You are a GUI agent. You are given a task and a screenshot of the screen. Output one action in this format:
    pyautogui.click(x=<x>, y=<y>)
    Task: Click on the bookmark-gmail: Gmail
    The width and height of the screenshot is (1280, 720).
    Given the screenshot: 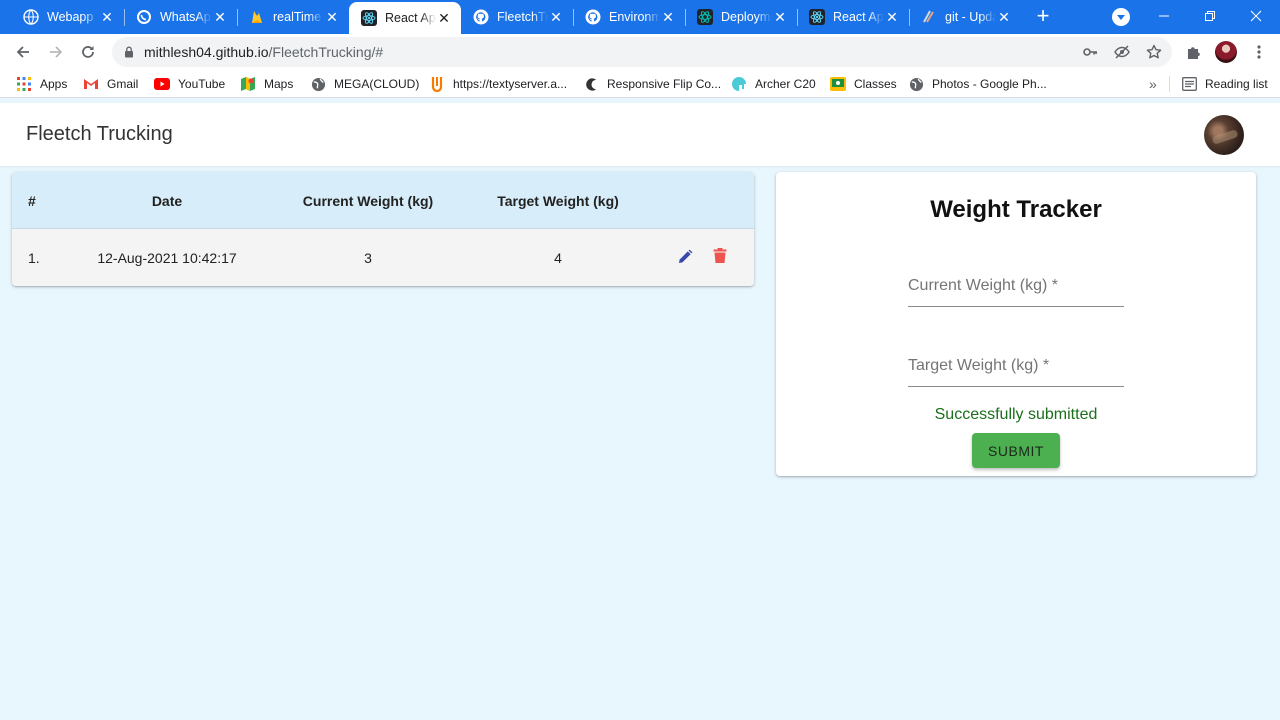 What is the action you would take?
    pyautogui.click(x=110, y=84)
    